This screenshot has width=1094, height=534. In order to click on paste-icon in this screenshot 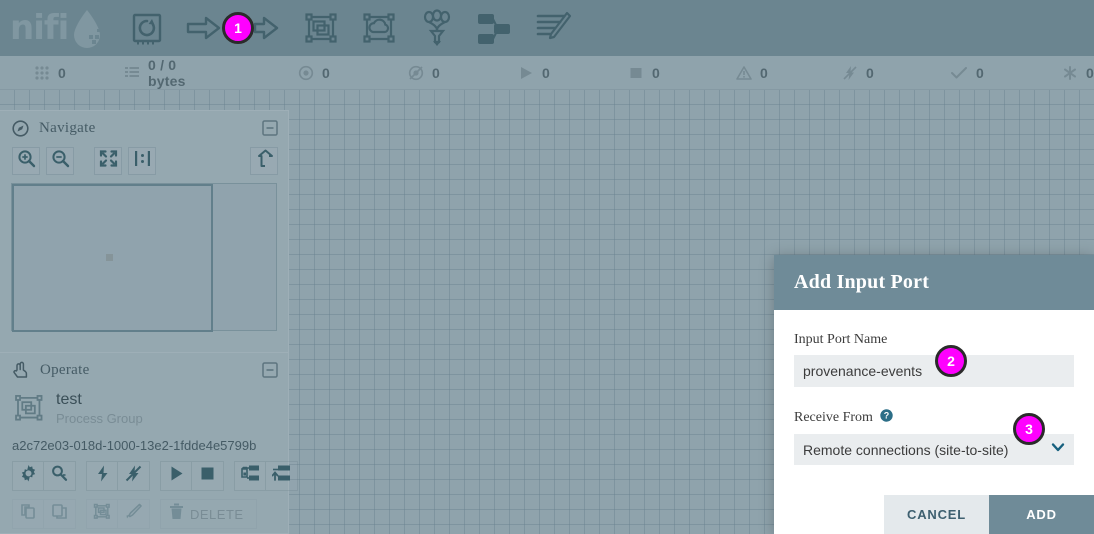, I will do `click(59, 514)`.